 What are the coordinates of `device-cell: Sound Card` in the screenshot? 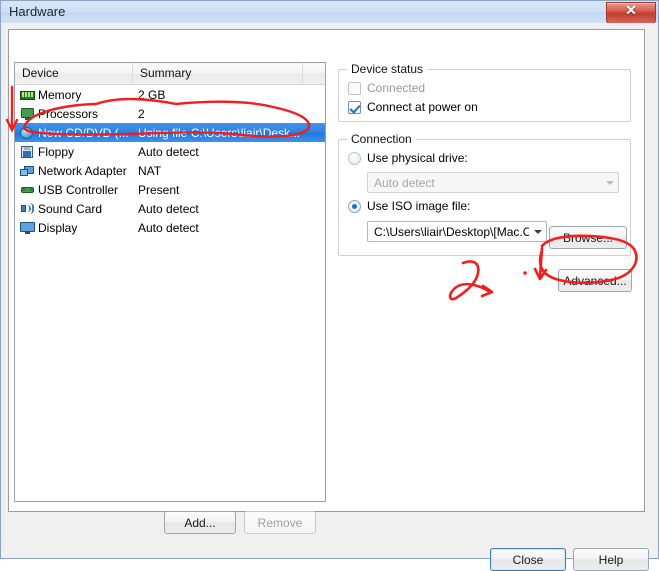 It's located at (74, 209).